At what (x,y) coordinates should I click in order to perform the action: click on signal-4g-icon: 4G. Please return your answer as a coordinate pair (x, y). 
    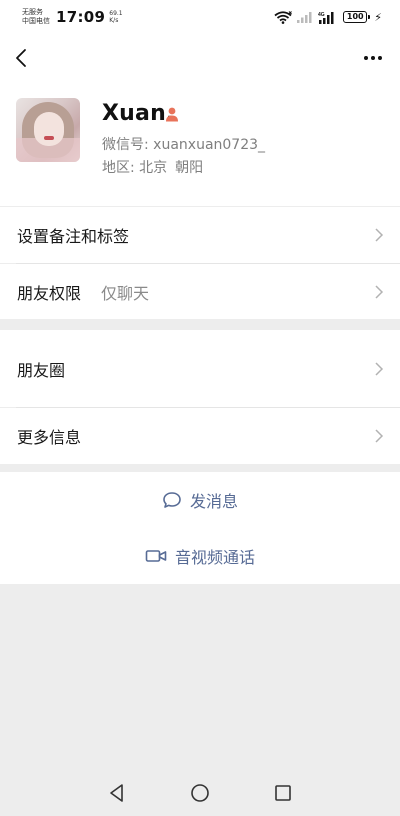
    Looking at the image, I should click on (328, 17).